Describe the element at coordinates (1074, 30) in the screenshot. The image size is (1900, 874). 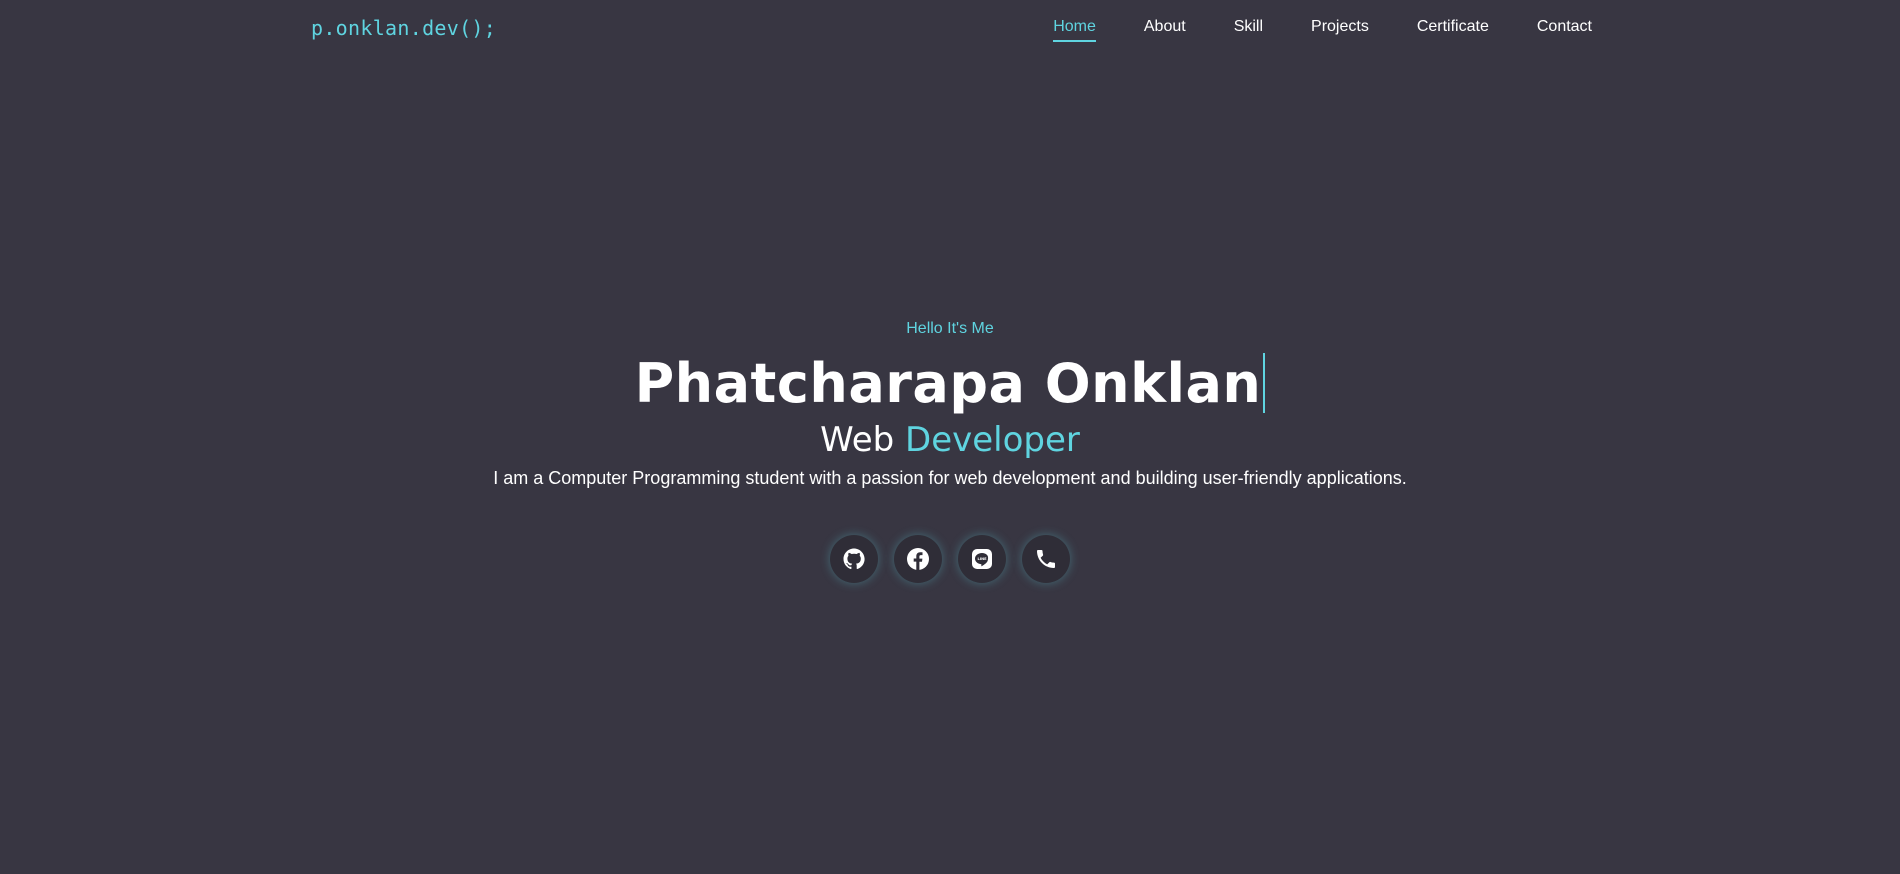
I see `nav-home: Home` at that location.